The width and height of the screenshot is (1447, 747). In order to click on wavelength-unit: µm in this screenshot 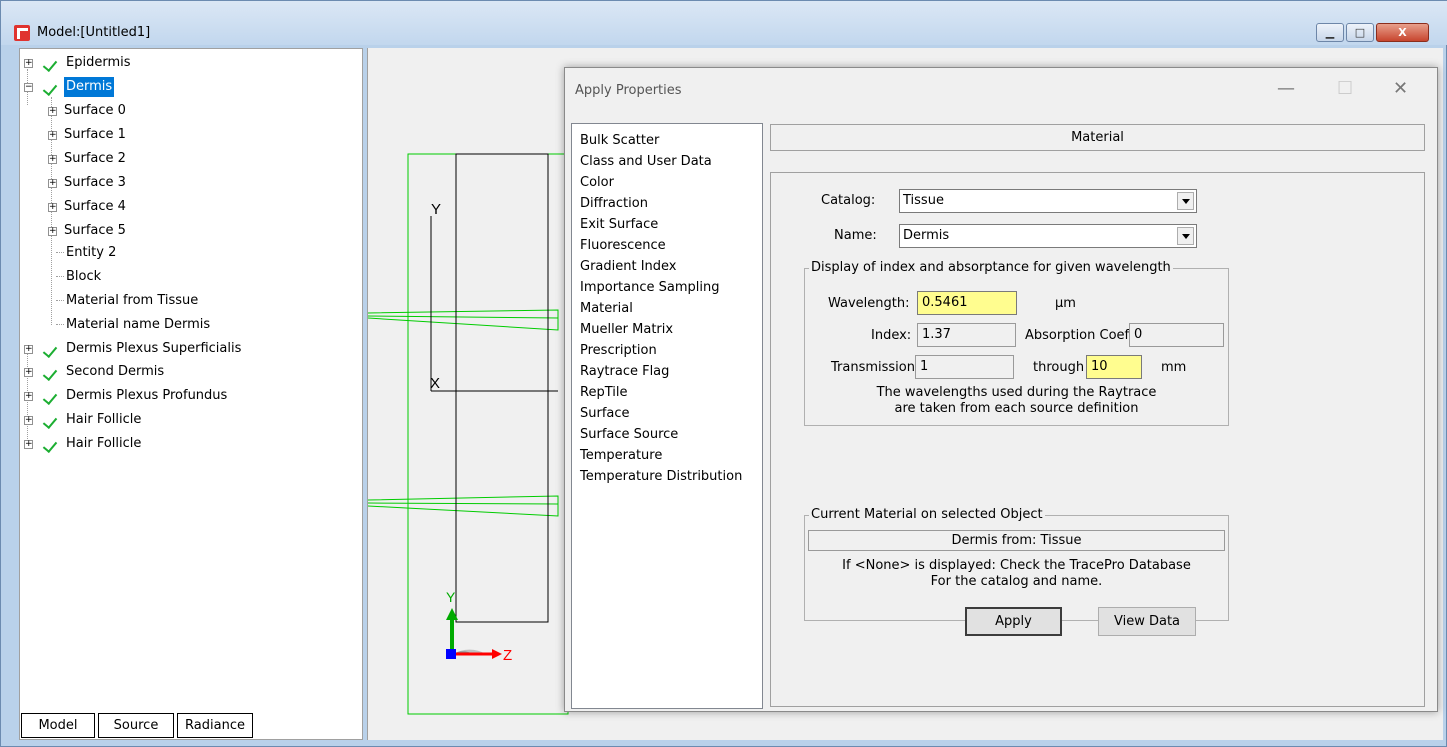, I will do `click(1065, 303)`.